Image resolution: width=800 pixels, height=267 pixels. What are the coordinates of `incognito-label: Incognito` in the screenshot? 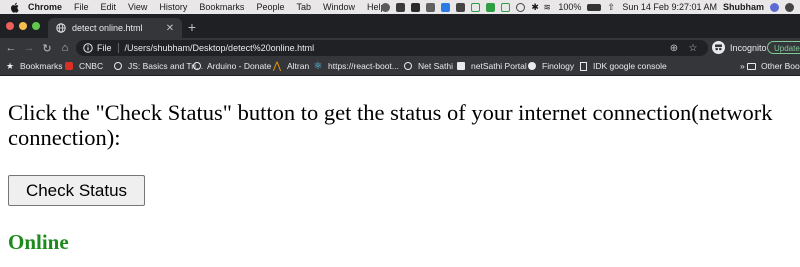 It's located at (748, 47).